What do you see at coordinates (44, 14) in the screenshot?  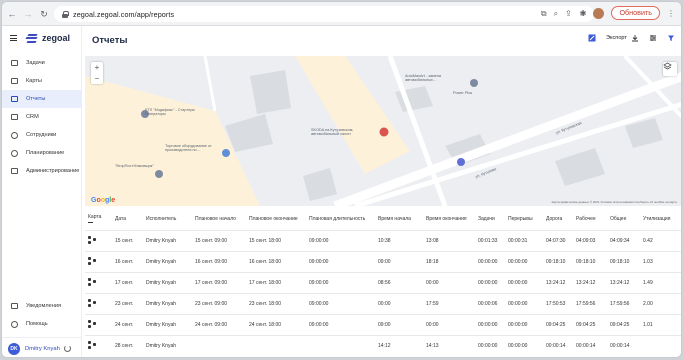 I see `reload-icon: ↻` at bounding box center [44, 14].